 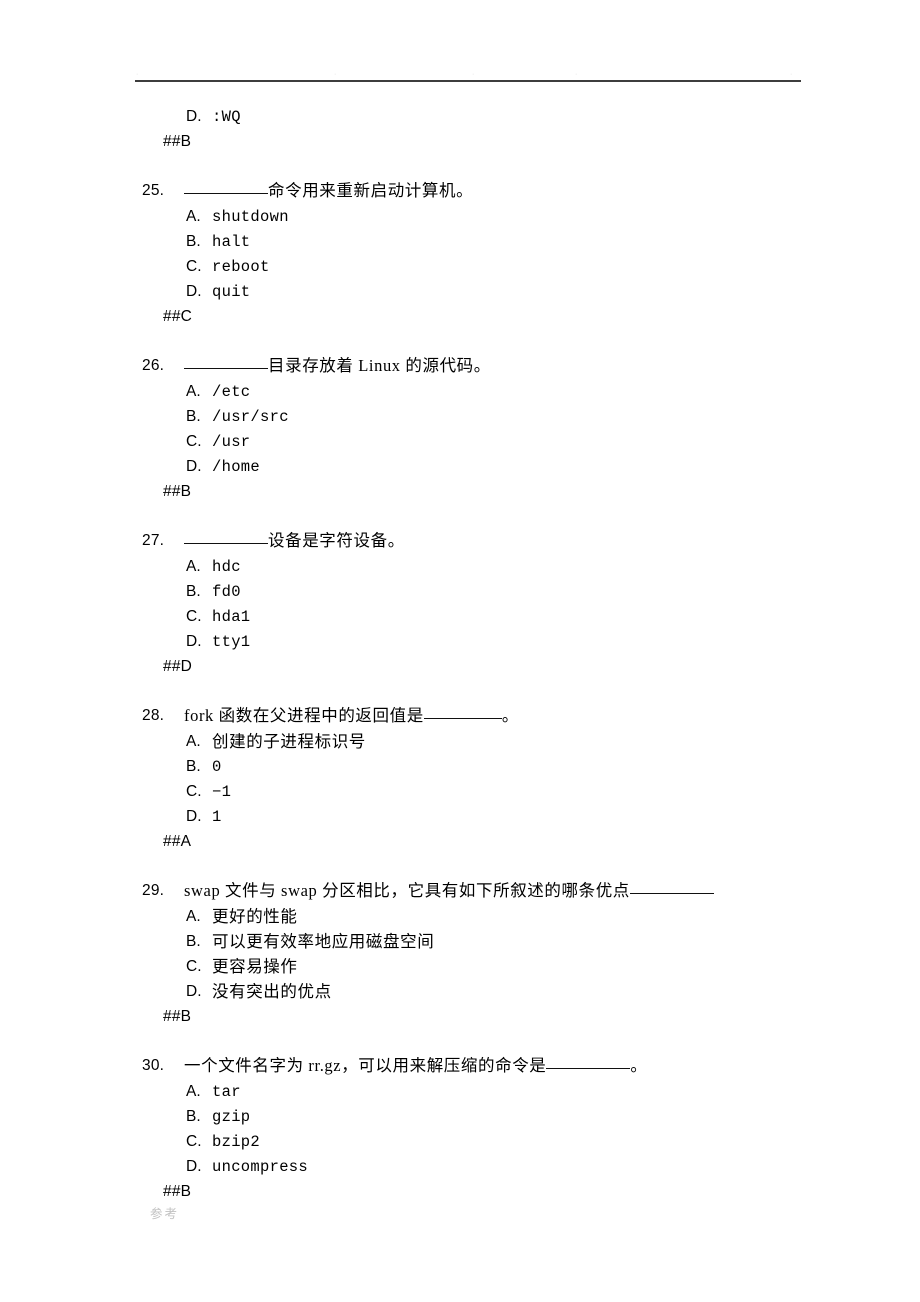 What do you see at coordinates (460, 941) in the screenshot?
I see `option-row: B. 可以更有效率地应用磁盘空间` at bounding box center [460, 941].